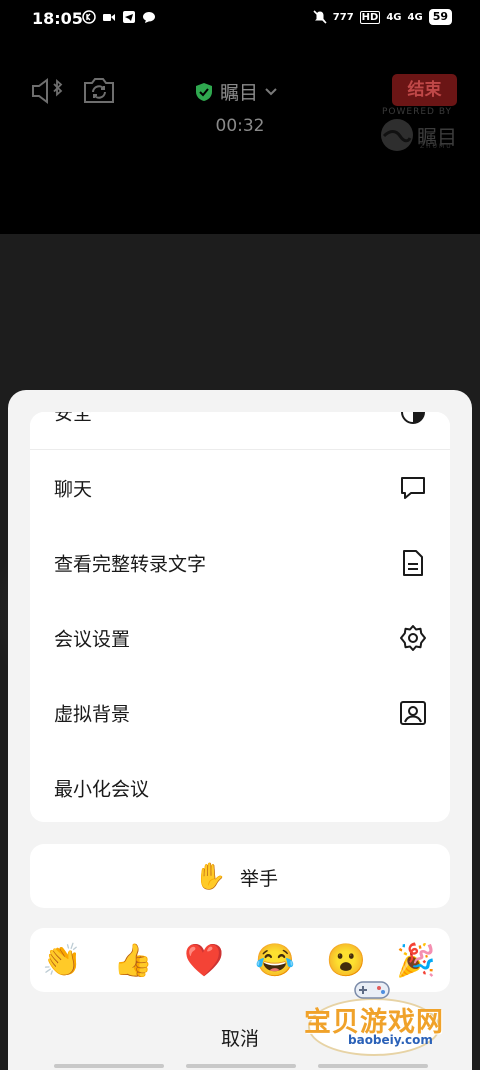 This screenshot has width=480, height=1070. What do you see at coordinates (271, 91) in the screenshot?
I see `chevron-down-icon` at bounding box center [271, 91].